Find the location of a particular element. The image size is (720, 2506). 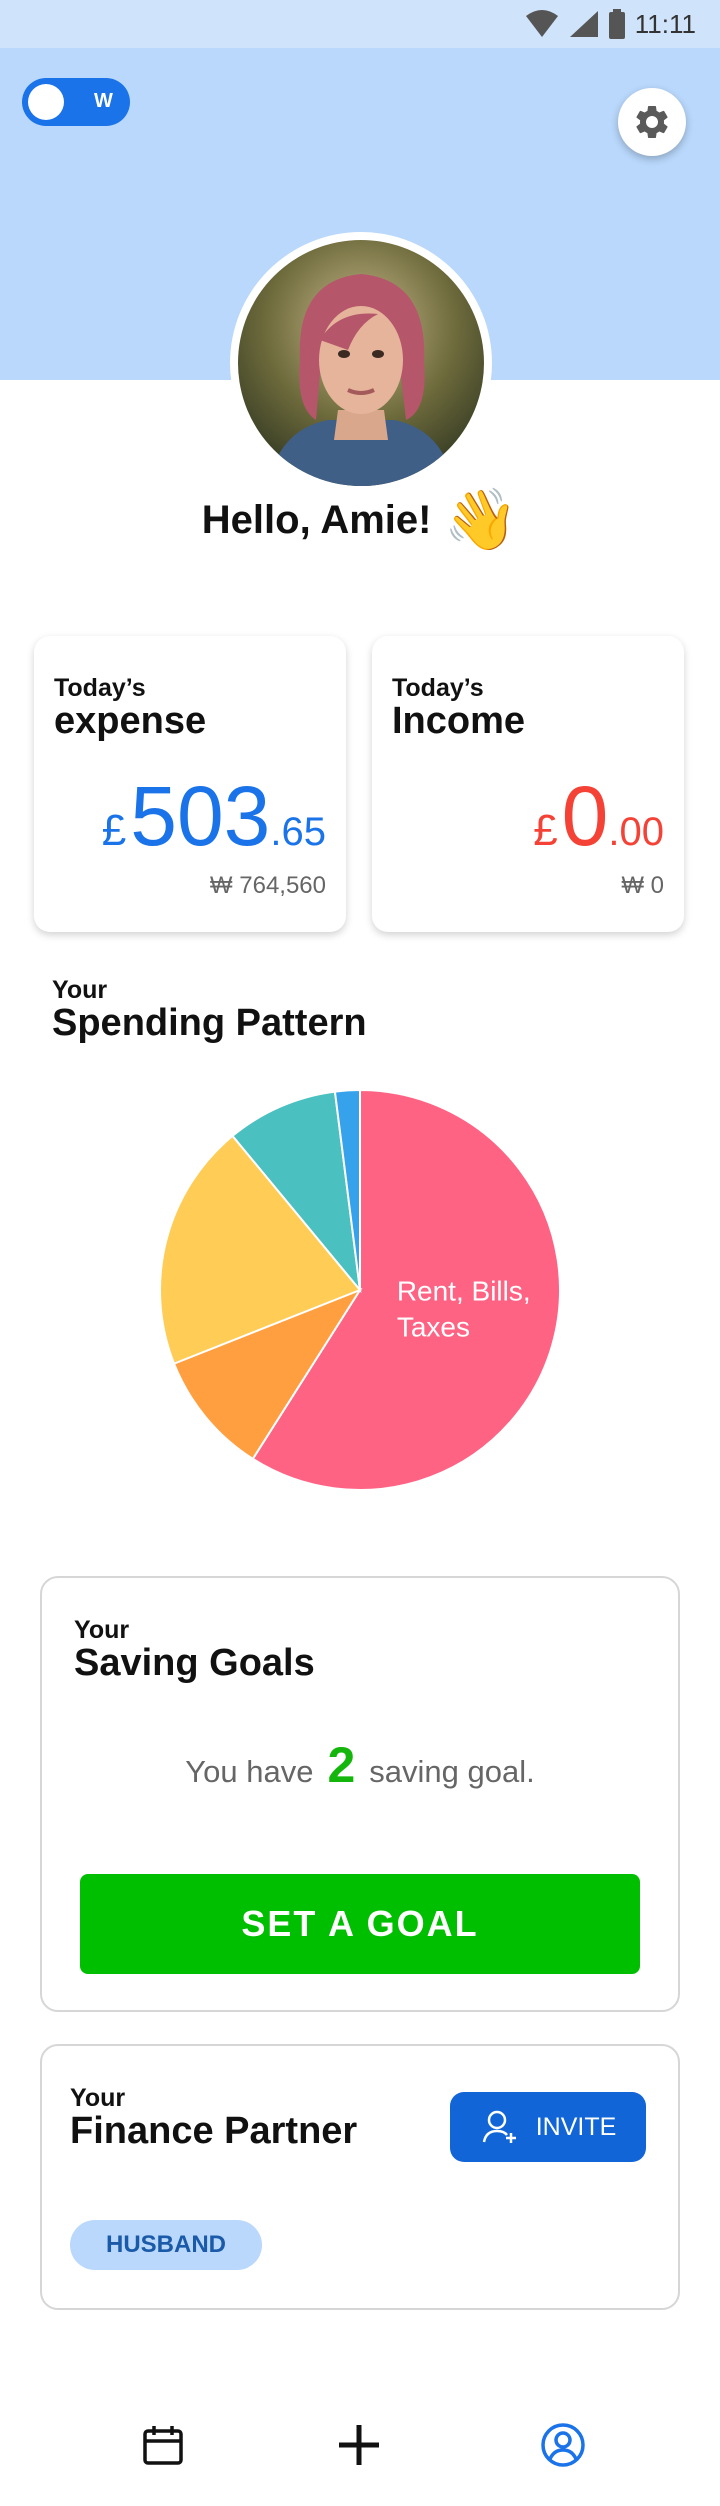

expense-converted: ₩ 764,560 is located at coordinates (267, 885).